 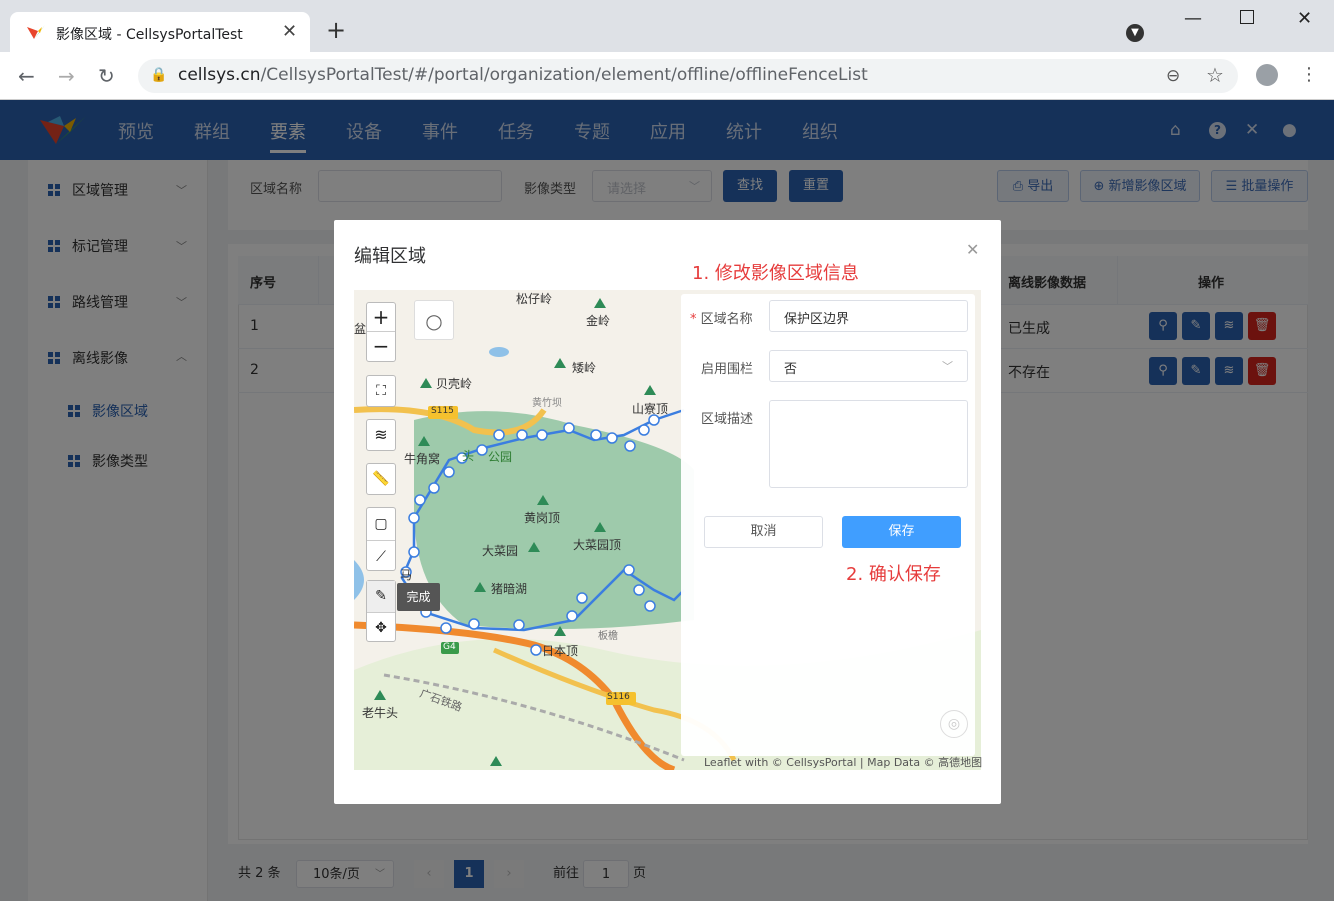 I want to click on browser-tab: 影像区域 - CellsysPortalTest ✕, so click(x=160, y=32).